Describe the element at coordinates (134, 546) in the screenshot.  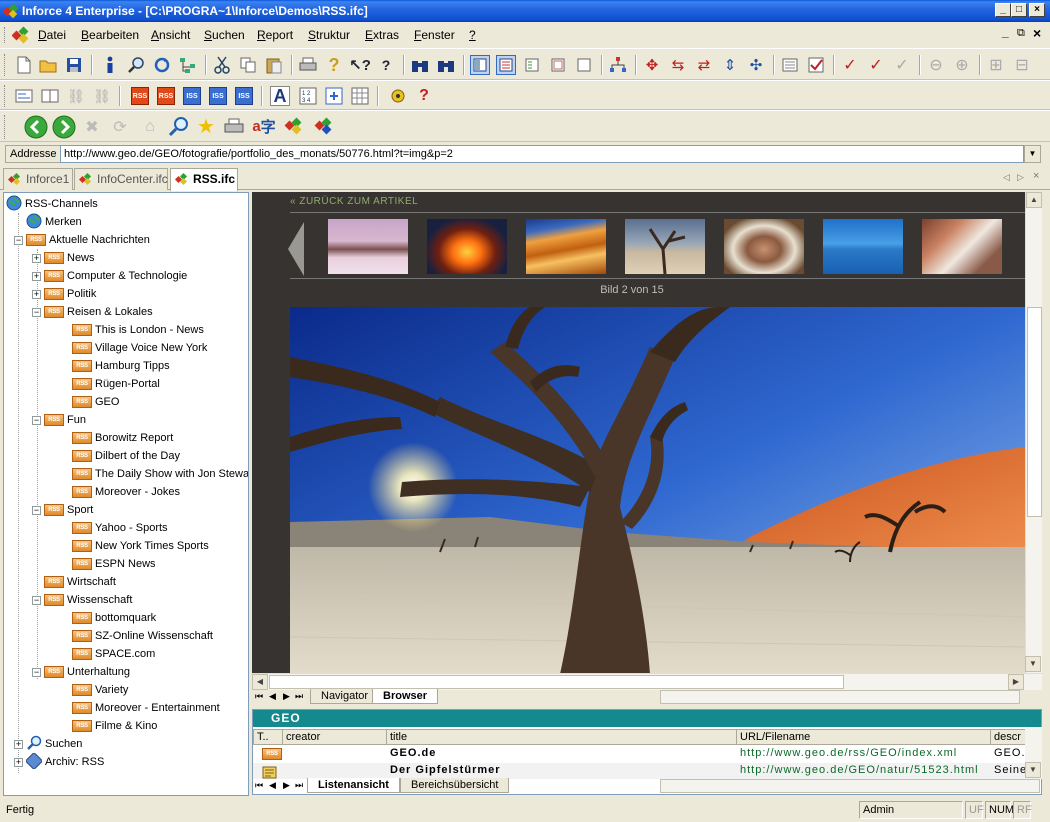
I see `tree-item: RSS New York Times Sports` at that location.